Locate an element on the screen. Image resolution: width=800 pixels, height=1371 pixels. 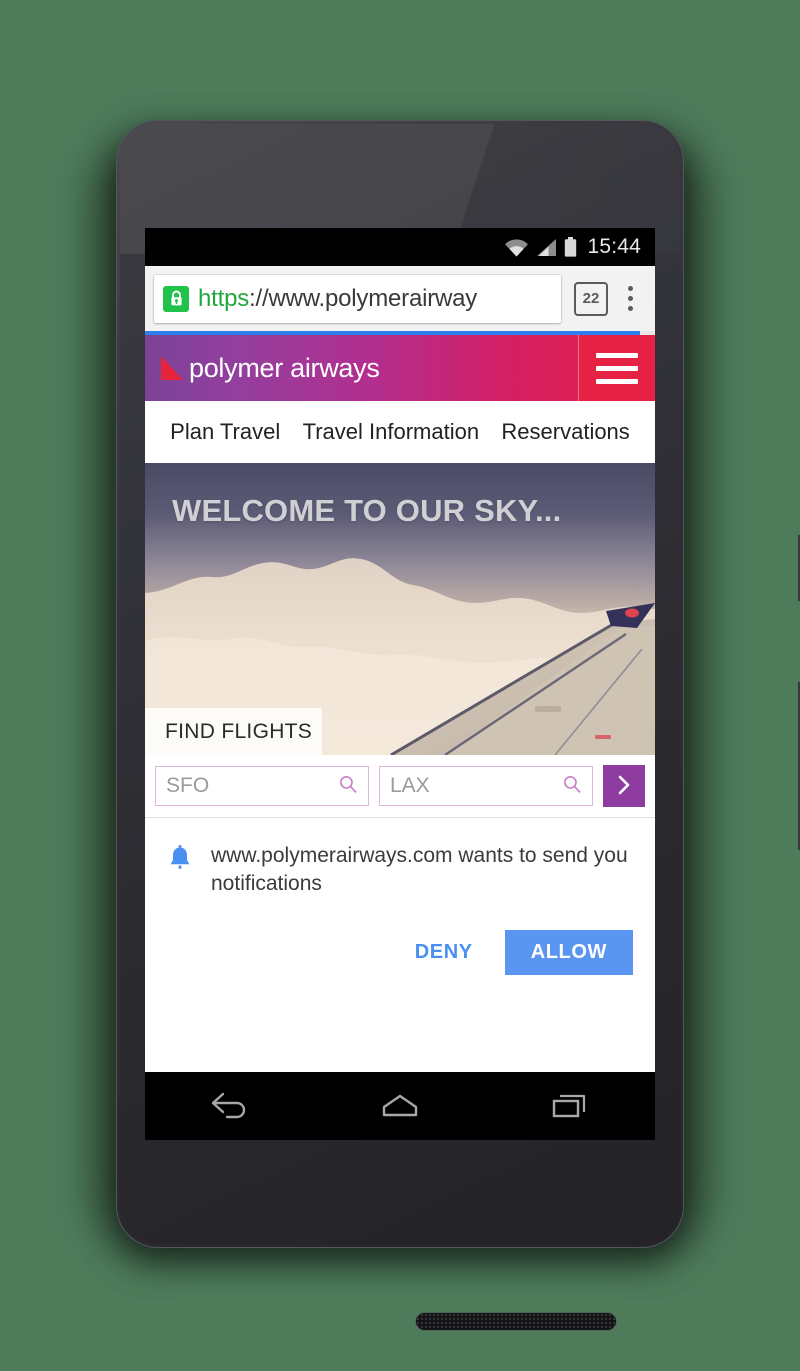
url-bar: https://www.polymerairway is located at coordinates (357, 298).